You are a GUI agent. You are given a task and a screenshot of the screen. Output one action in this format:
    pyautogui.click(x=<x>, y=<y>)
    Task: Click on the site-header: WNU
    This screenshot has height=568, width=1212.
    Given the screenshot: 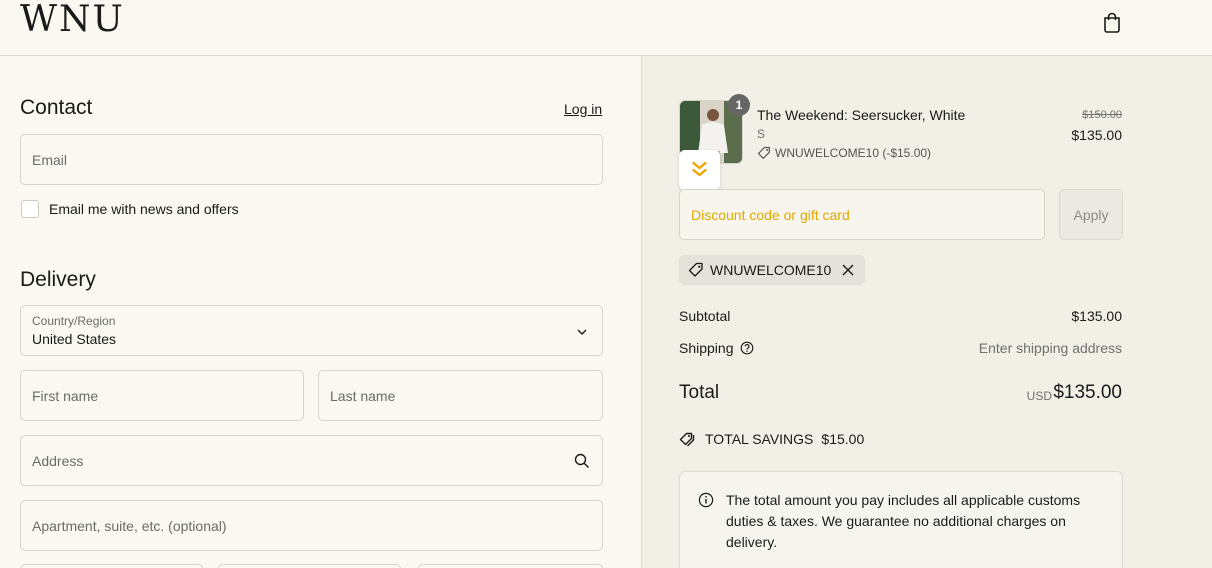 What is the action you would take?
    pyautogui.click(x=606, y=28)
    